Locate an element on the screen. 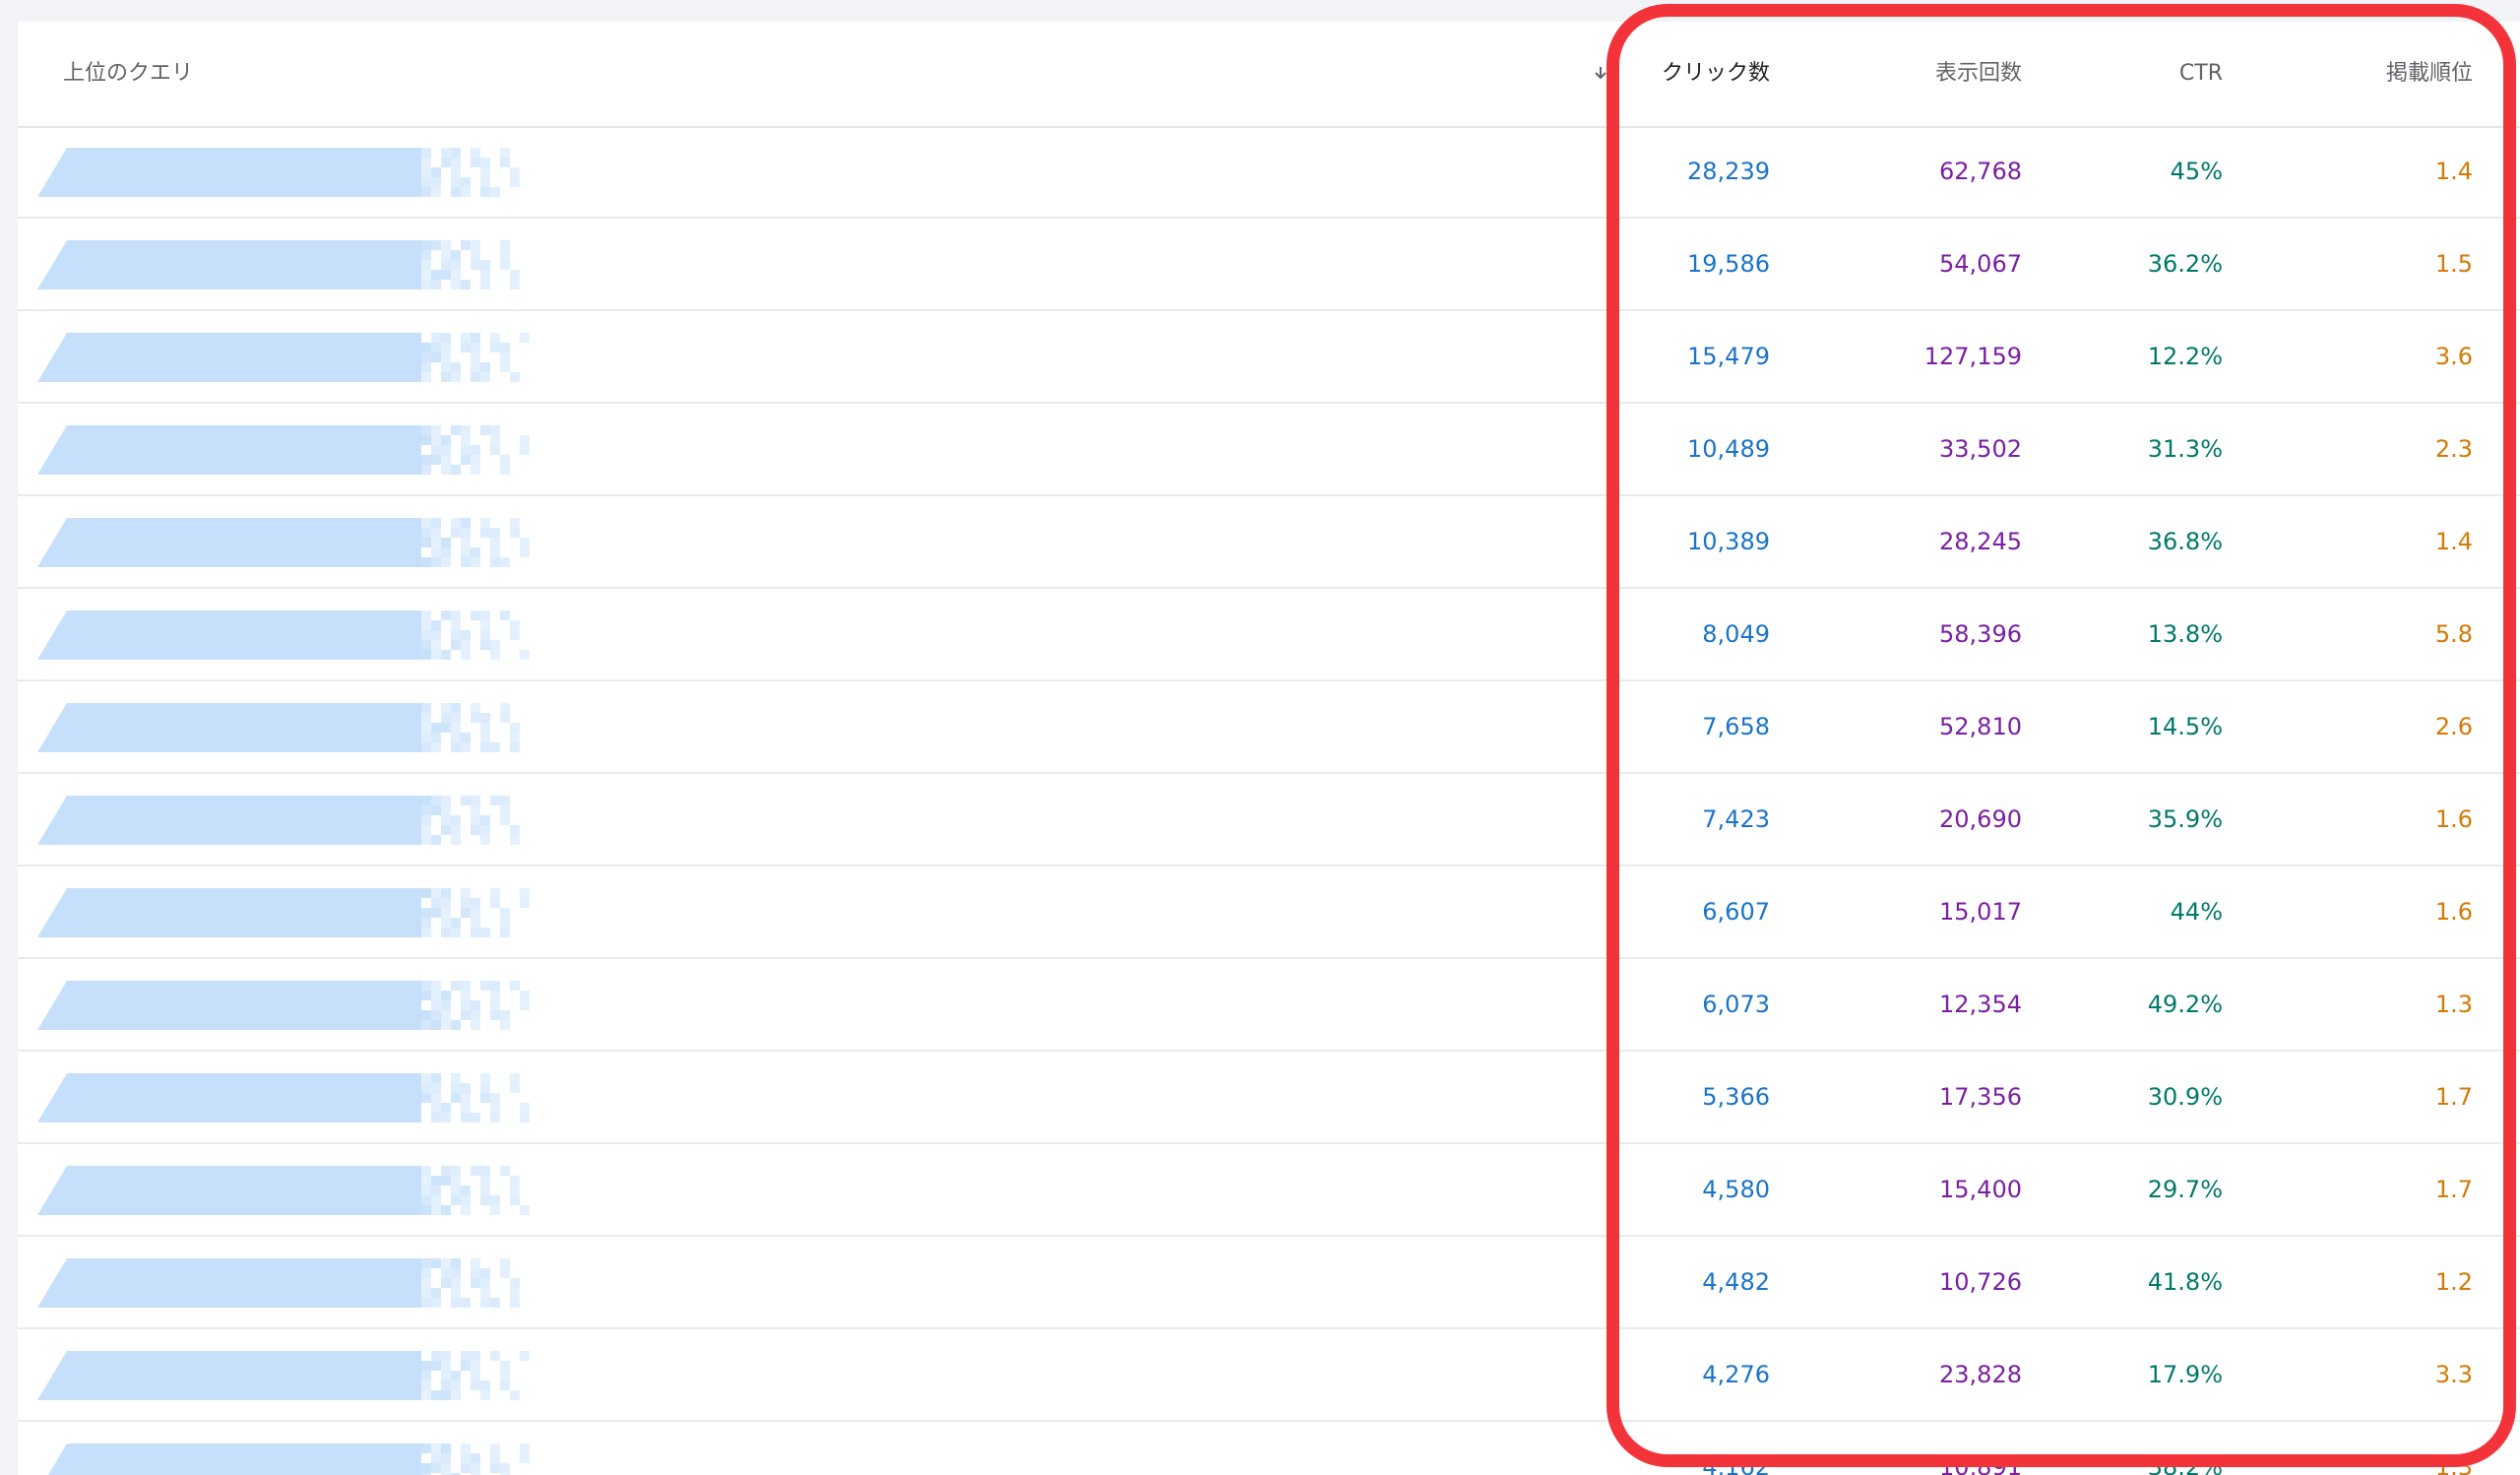 The image size is (2520, 1475). table-row: 4,580 15,400 29.7% 1.7 is located at coordinates (1269, 1190).